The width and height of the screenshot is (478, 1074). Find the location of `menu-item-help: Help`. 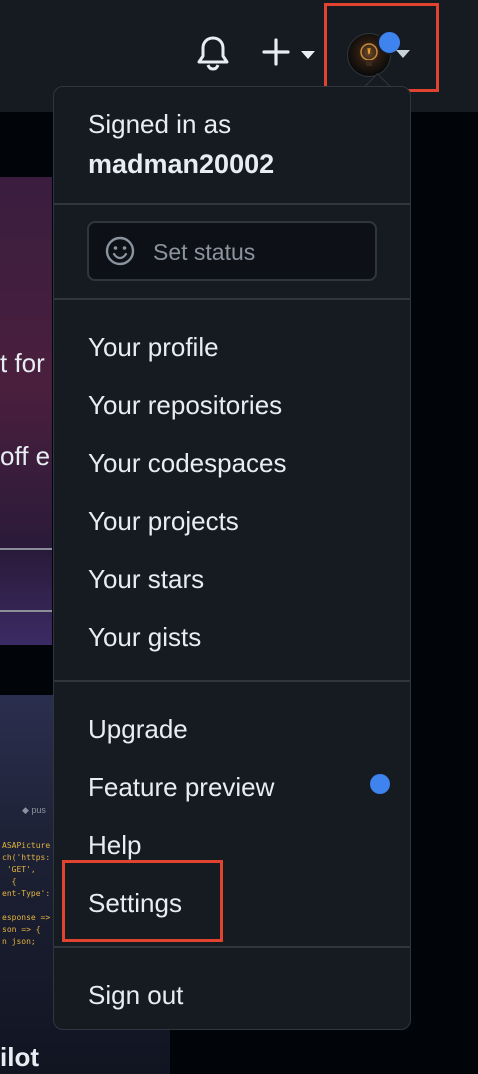

menu-item-help: Help is located at coordinates (114, 845).